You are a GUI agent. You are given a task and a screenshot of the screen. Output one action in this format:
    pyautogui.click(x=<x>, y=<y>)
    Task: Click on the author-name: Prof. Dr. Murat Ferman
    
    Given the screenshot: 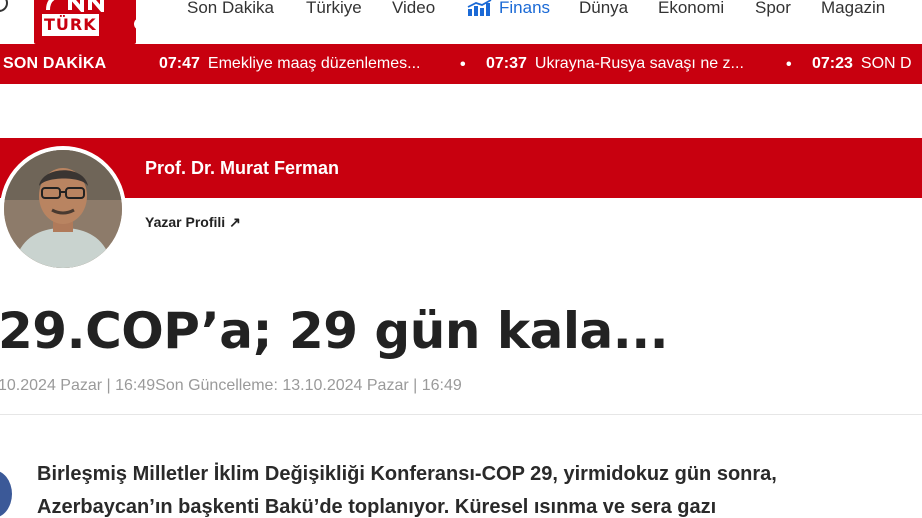 What is the action you would take?
    pyautogui.click(x=242, y=168)
    